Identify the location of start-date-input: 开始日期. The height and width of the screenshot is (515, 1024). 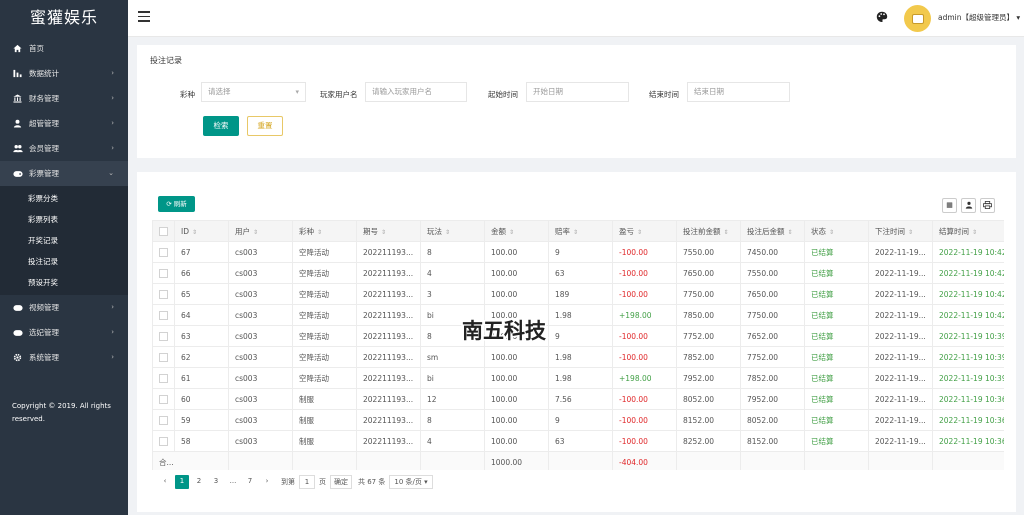
(577, 92).